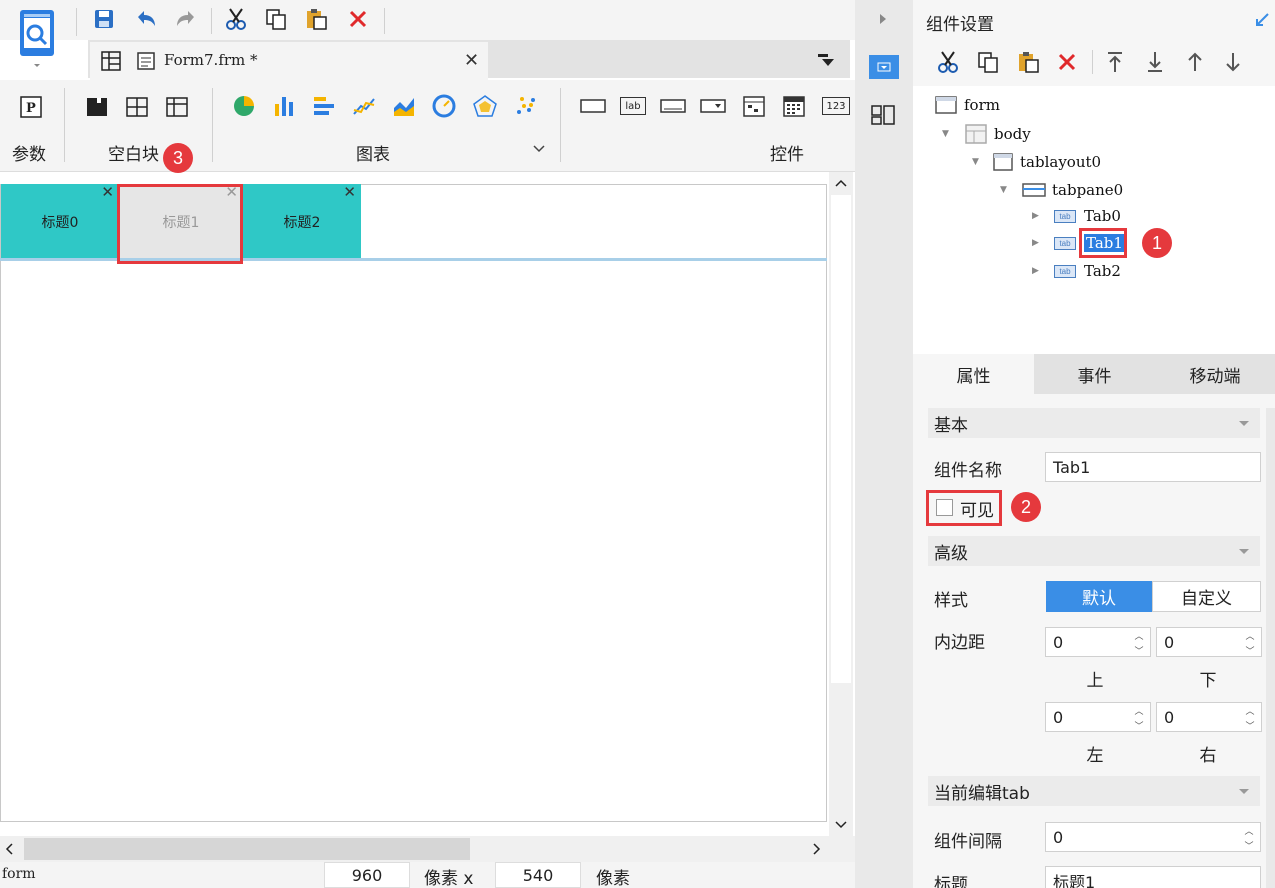 Image resolution: width=1275 pixels, height=888 pixels. What do you see at coordinates (1153, 467) in the screenshot?
I see `component-name-input: Tab1` at bounding box center [1153, 467].